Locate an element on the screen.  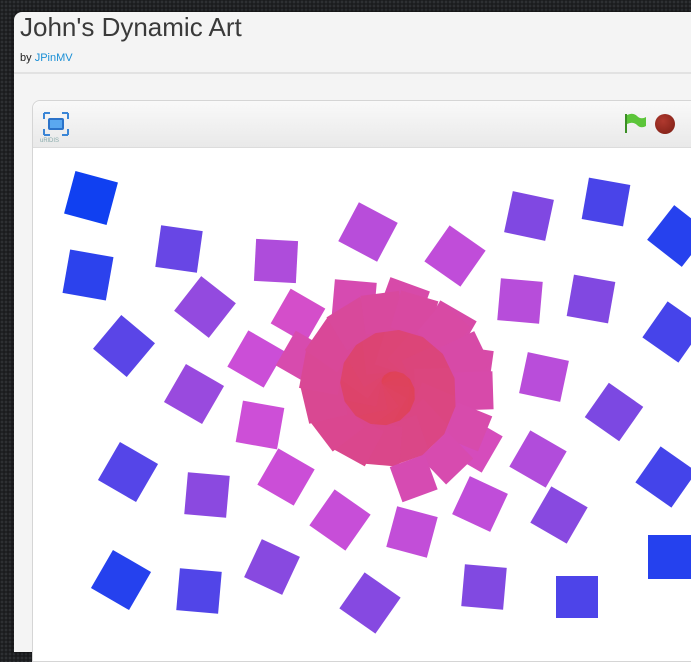
project-byline: by JPinMV is located at coordinates (46, 58).